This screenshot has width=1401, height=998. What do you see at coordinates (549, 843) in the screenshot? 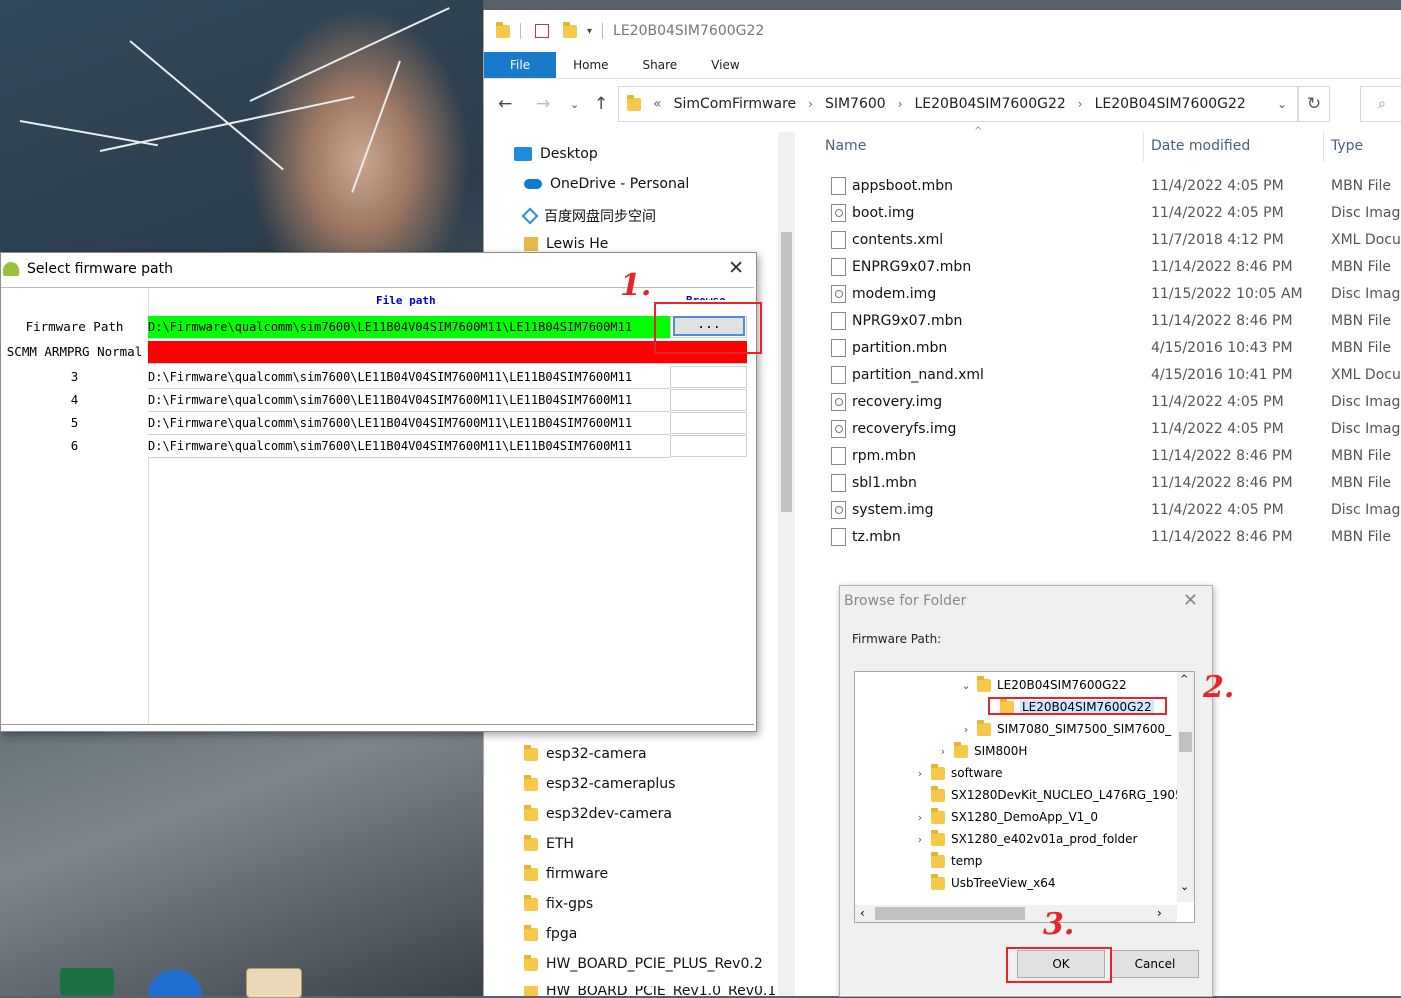
I see `nav-folder: ETH` at bounding box center [549, 843].